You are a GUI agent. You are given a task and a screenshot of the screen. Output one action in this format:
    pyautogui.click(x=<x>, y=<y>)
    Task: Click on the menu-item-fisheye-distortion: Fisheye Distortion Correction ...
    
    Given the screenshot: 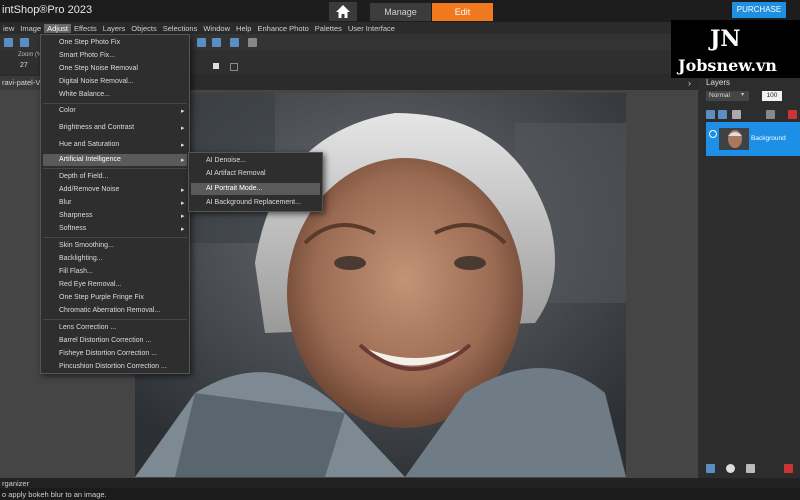 What is the action you would take?
    pyautogui.click(x=108, y=353)
    